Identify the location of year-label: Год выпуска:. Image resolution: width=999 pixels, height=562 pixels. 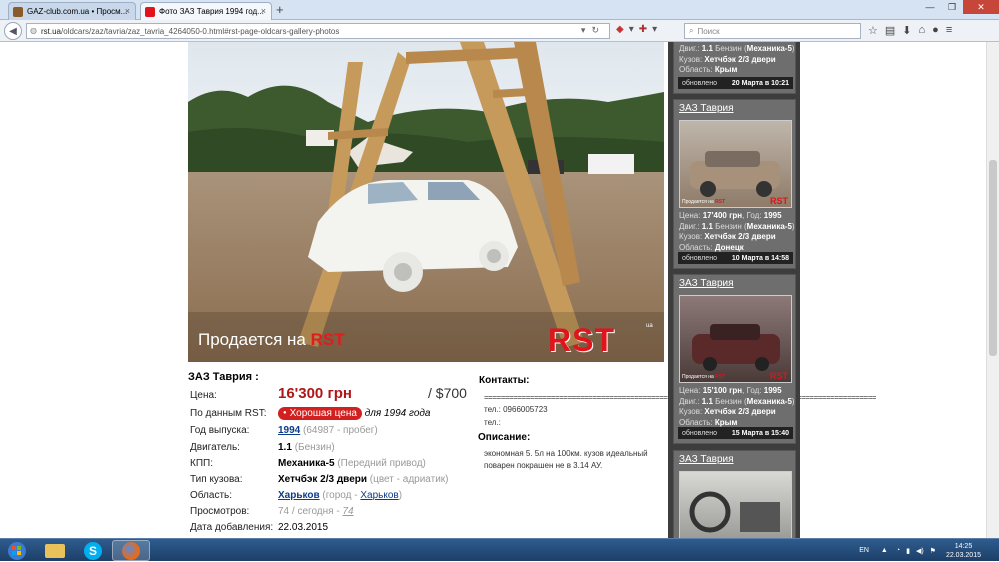
(220, 430).